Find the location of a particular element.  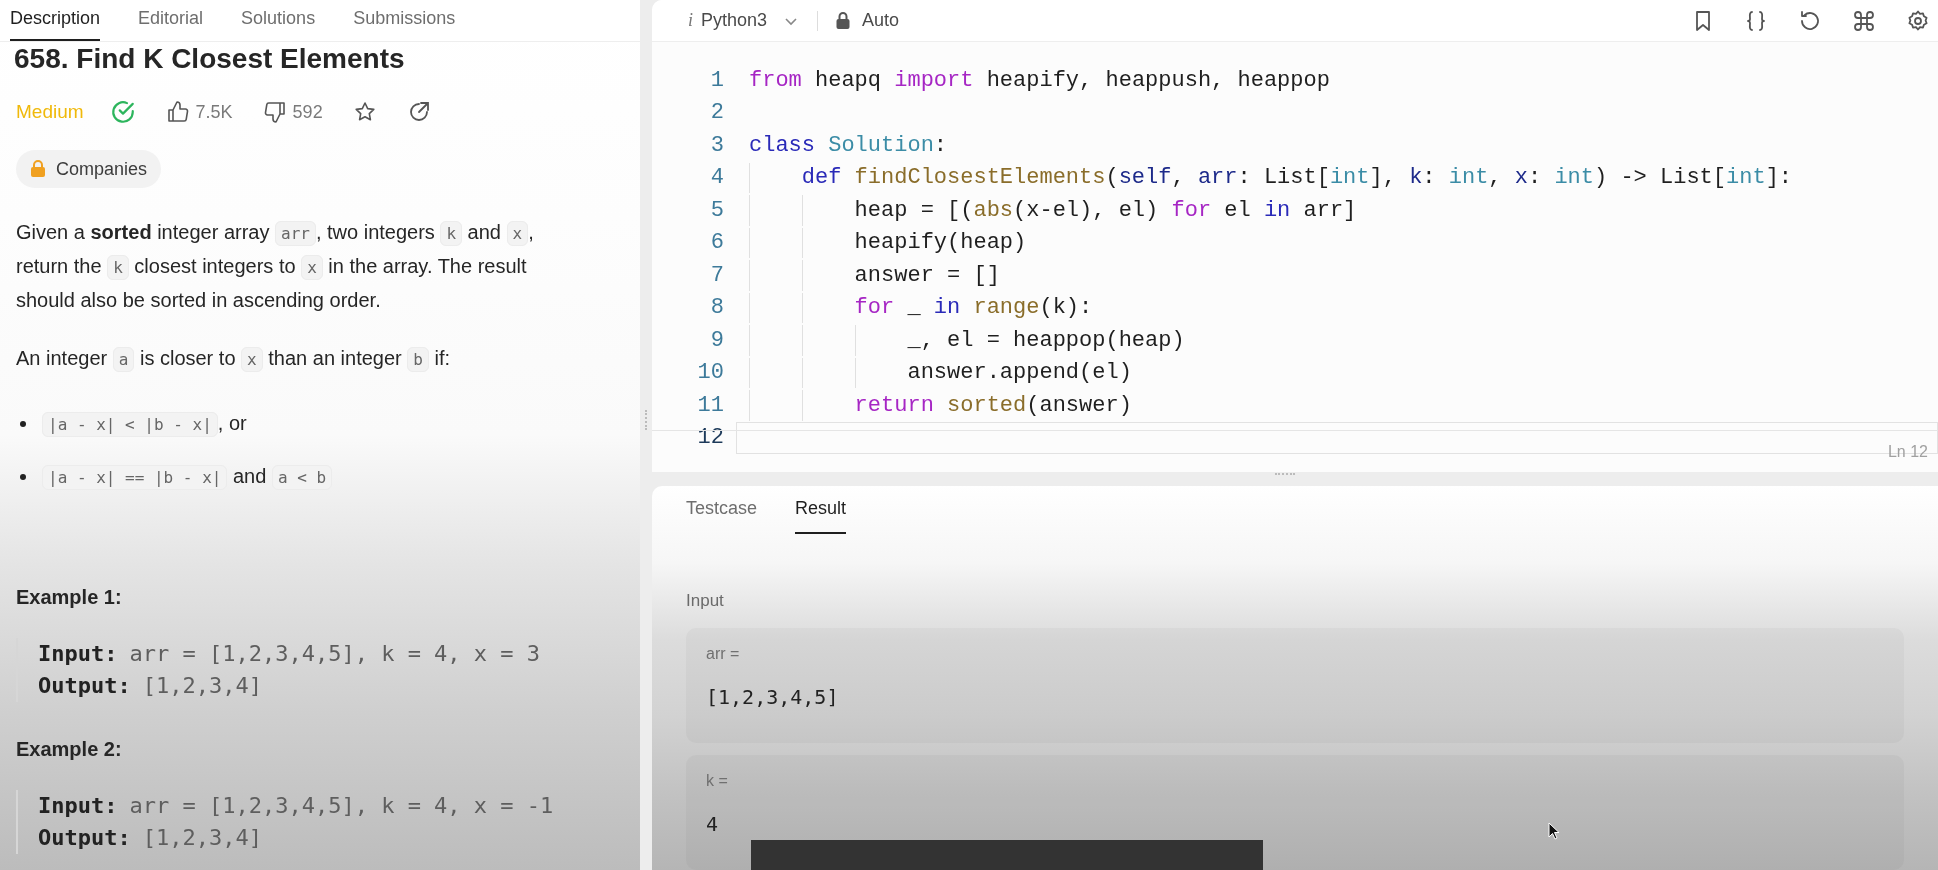

companies-tag: Companies is located at coordinates (89, 169).